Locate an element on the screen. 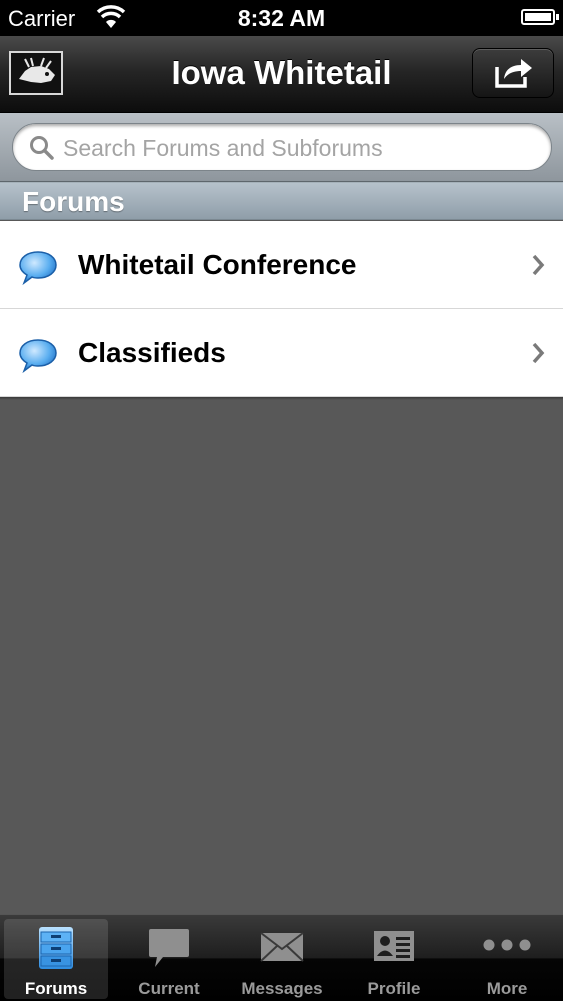 The image size is (563, 1001). search-field is located at coordinates (282, 147).